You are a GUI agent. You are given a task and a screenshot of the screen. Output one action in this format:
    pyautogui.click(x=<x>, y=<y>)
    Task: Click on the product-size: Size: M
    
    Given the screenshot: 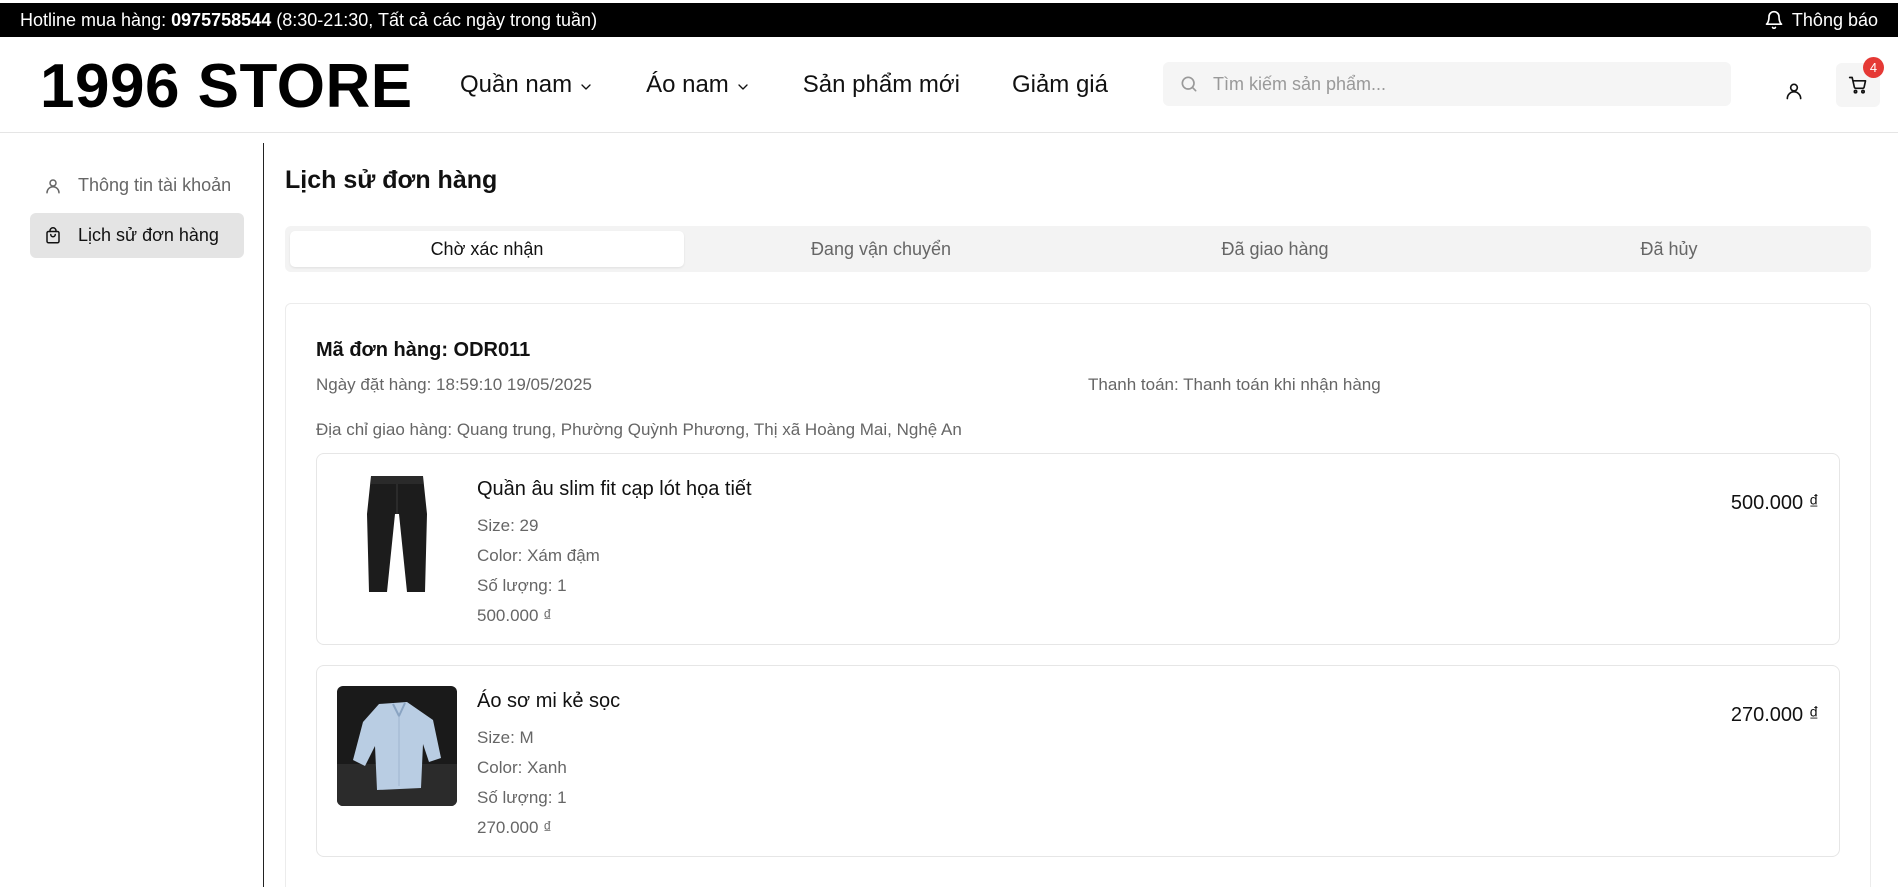 What is the action you would take?
    pyautogui.click(x=505, y=737)
    